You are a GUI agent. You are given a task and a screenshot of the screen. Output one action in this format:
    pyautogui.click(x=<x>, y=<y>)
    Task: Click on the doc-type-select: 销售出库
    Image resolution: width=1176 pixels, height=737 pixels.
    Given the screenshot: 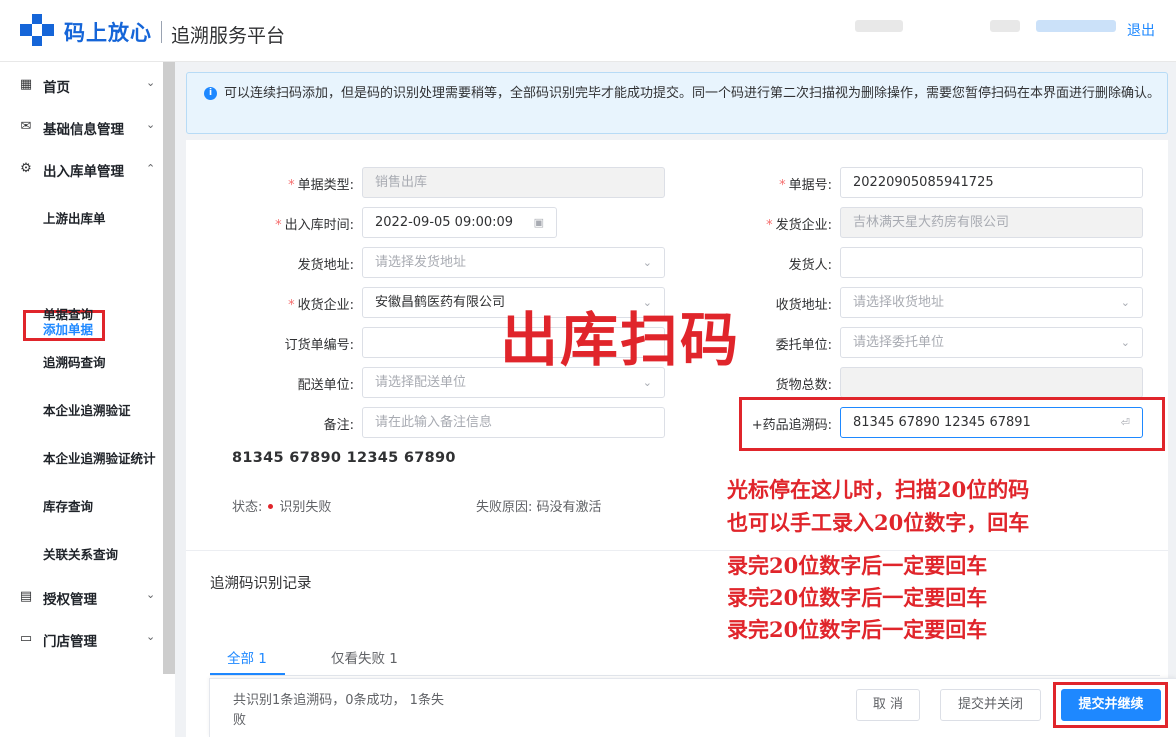 What is the action you would take?
    pyautogui.click(x=513, y=182)
    